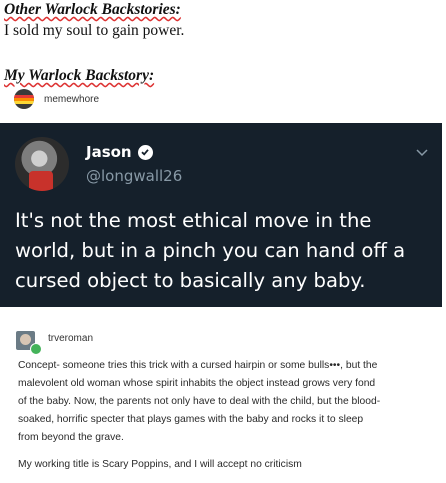 The height and width of the screenshot is (483, 446). I want to click on reply-username: trveroman, so click(70, 338).